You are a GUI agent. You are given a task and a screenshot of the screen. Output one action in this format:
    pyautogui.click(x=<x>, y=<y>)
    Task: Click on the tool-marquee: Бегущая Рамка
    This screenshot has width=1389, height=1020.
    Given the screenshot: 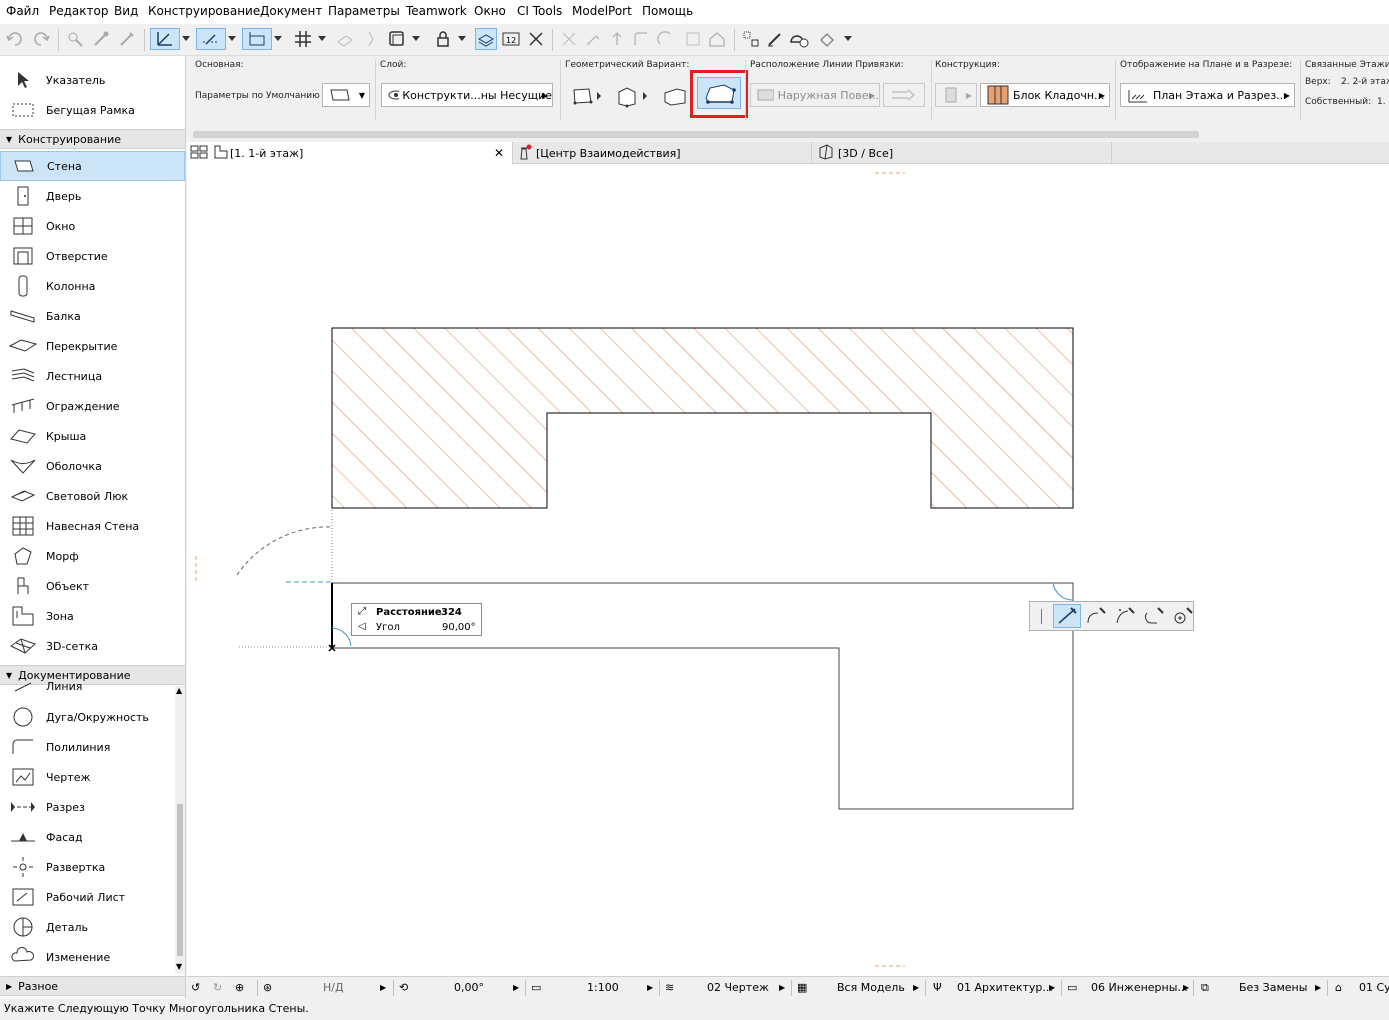 What is the action you would take?
    pyautogui.click(x=92, y=110)
    